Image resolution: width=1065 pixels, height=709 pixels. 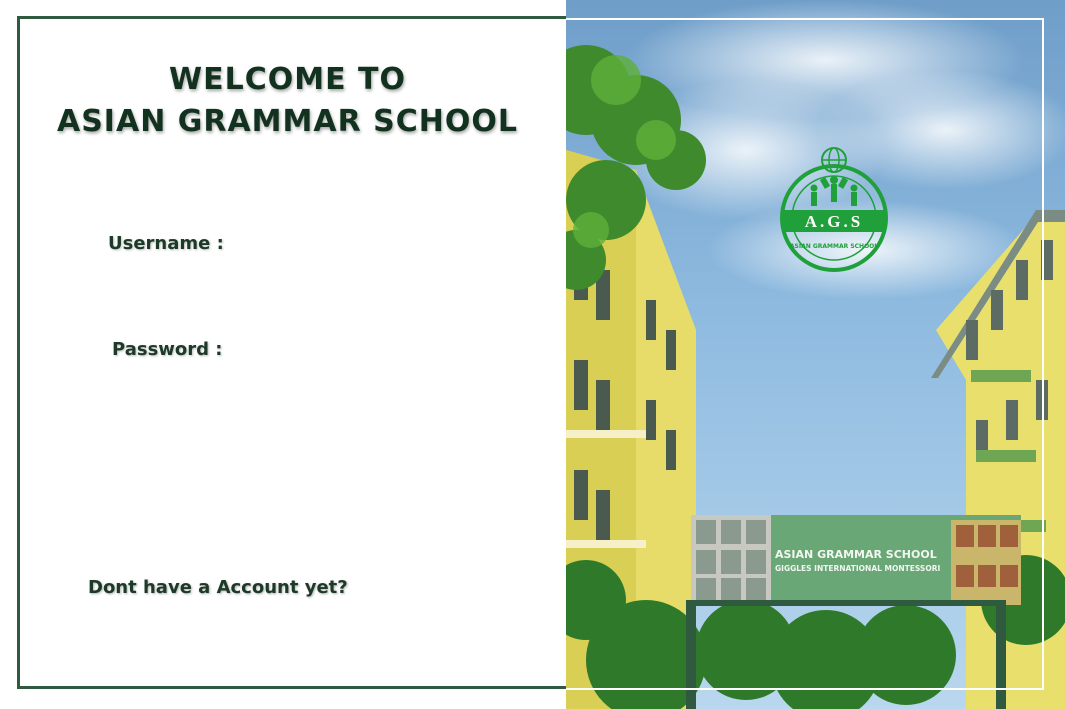 I want to click on arch-pillar-right, so click(x=1001, y=654).